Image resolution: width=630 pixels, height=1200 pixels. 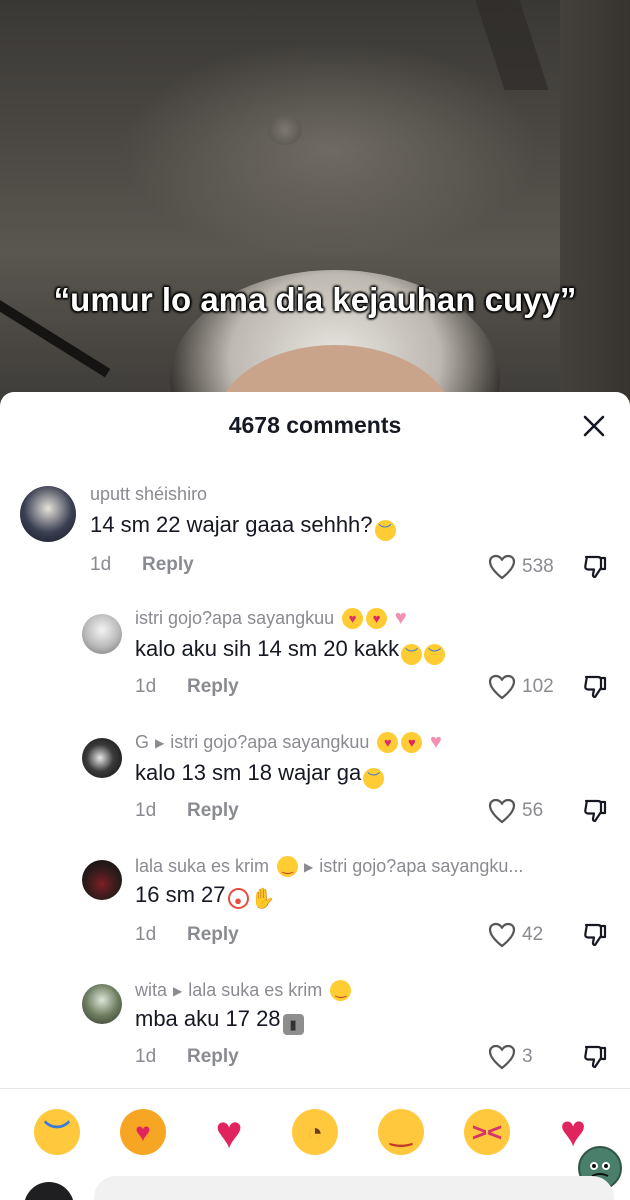 What do you see at coordinates (231, 524) in the screenshot?
I see `comment-text-content: 14 sm 22 wajar gaaa sehhh?` at bounding box center [231, 524].